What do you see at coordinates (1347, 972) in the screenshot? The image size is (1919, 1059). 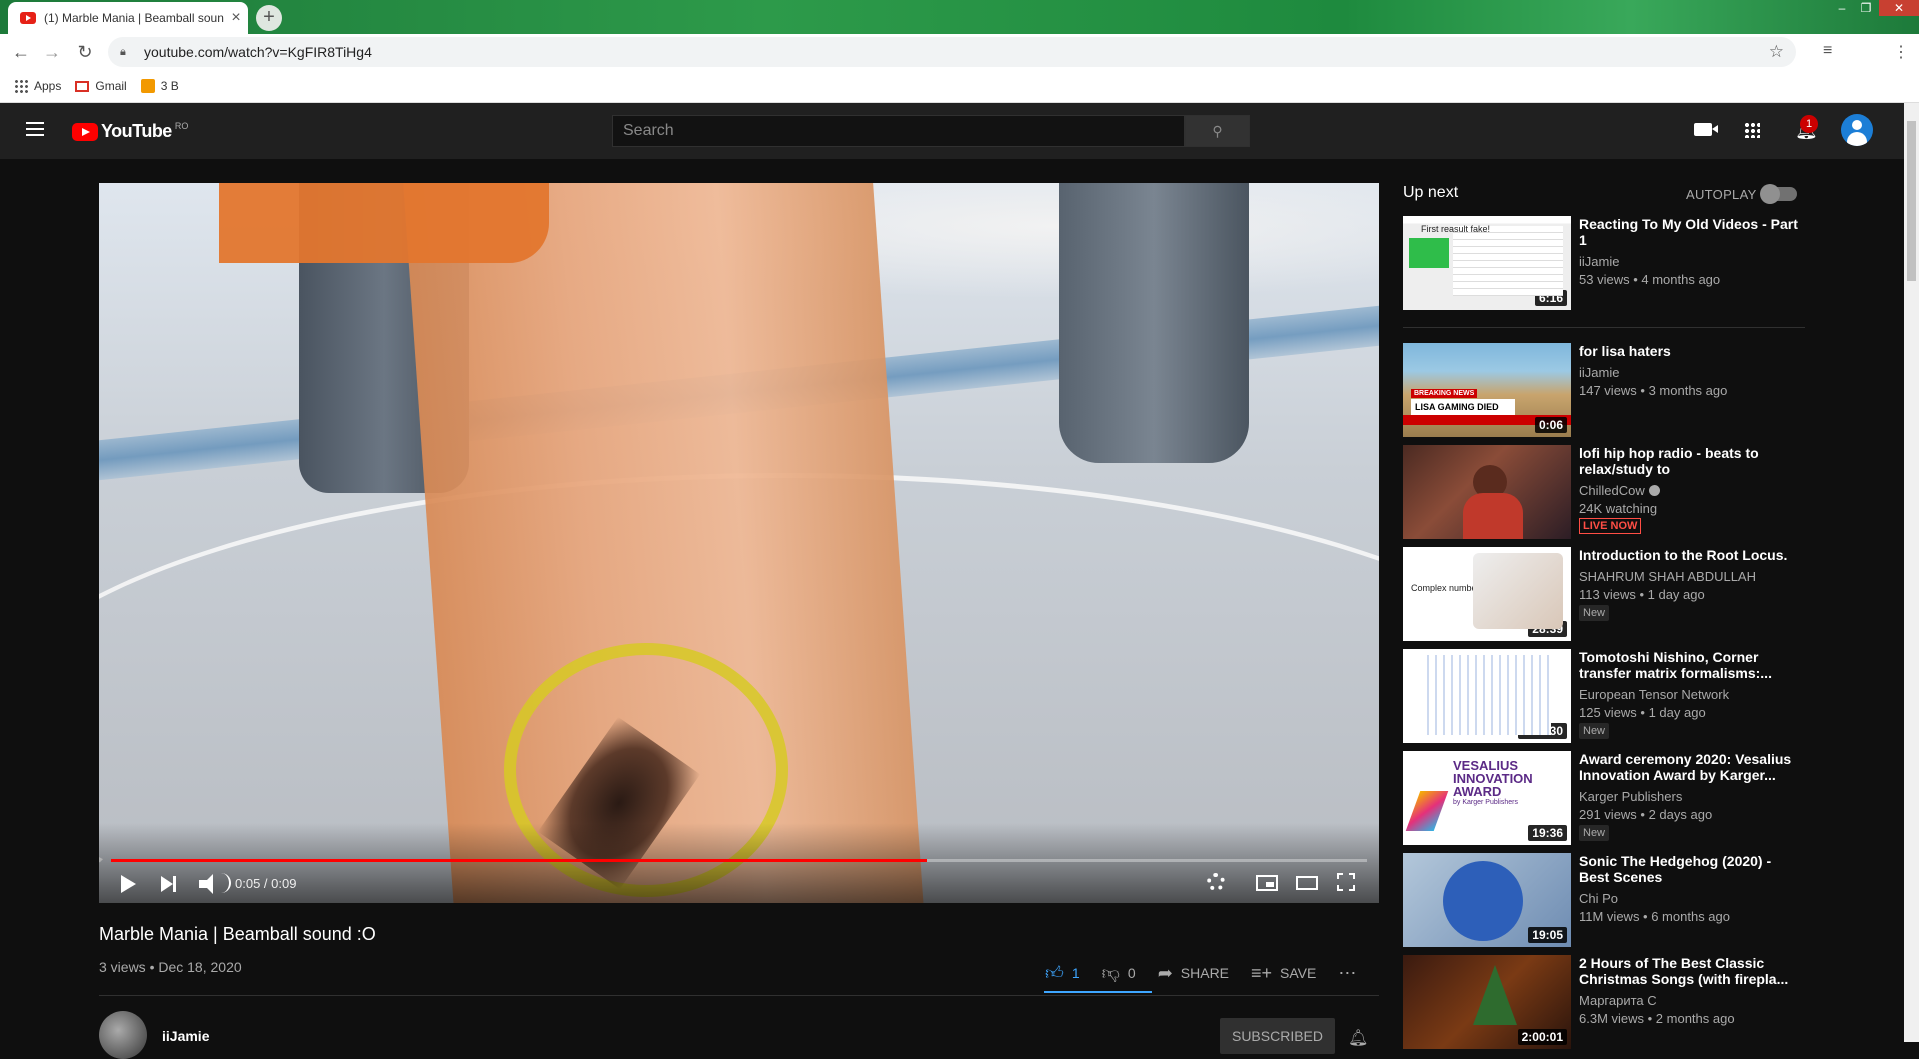 I see `more-horizontal-icon: ⋯` at bounding box center [1347, 972].